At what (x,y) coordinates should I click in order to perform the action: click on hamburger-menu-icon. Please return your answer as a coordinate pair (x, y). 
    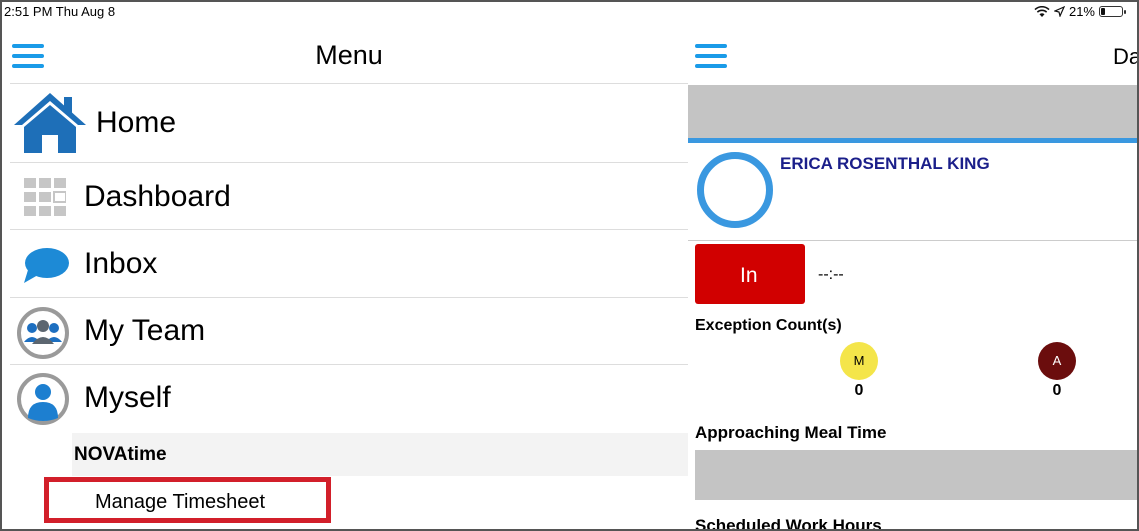
    Looking at the image, I should click on (711, 57).